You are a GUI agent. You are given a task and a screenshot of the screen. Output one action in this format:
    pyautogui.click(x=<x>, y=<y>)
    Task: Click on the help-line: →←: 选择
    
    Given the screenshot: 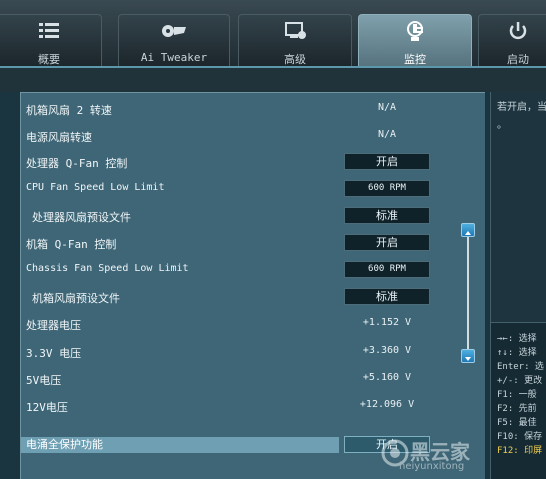 What is the action you would take?
    pyautogui.click(x=517, y=339)
    